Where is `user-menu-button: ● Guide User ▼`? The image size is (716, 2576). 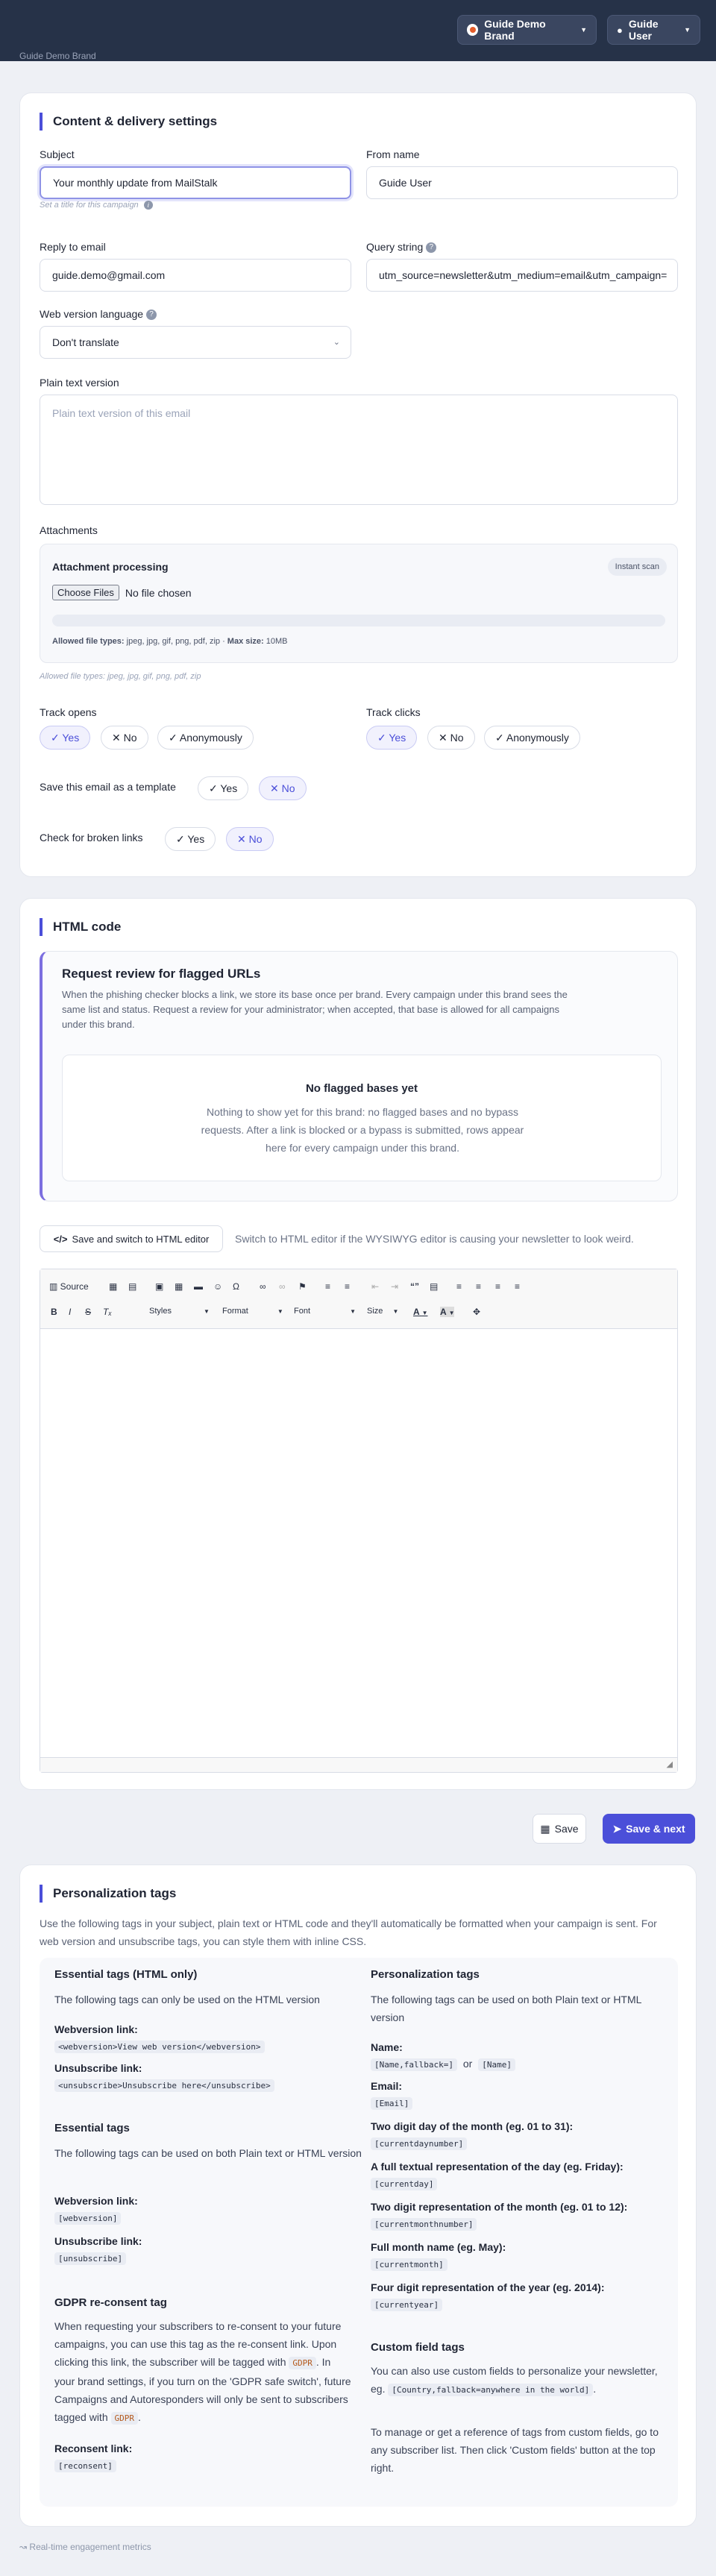 user-menu-button: ● Guide User ▼ is located at coordinates (653, 30).